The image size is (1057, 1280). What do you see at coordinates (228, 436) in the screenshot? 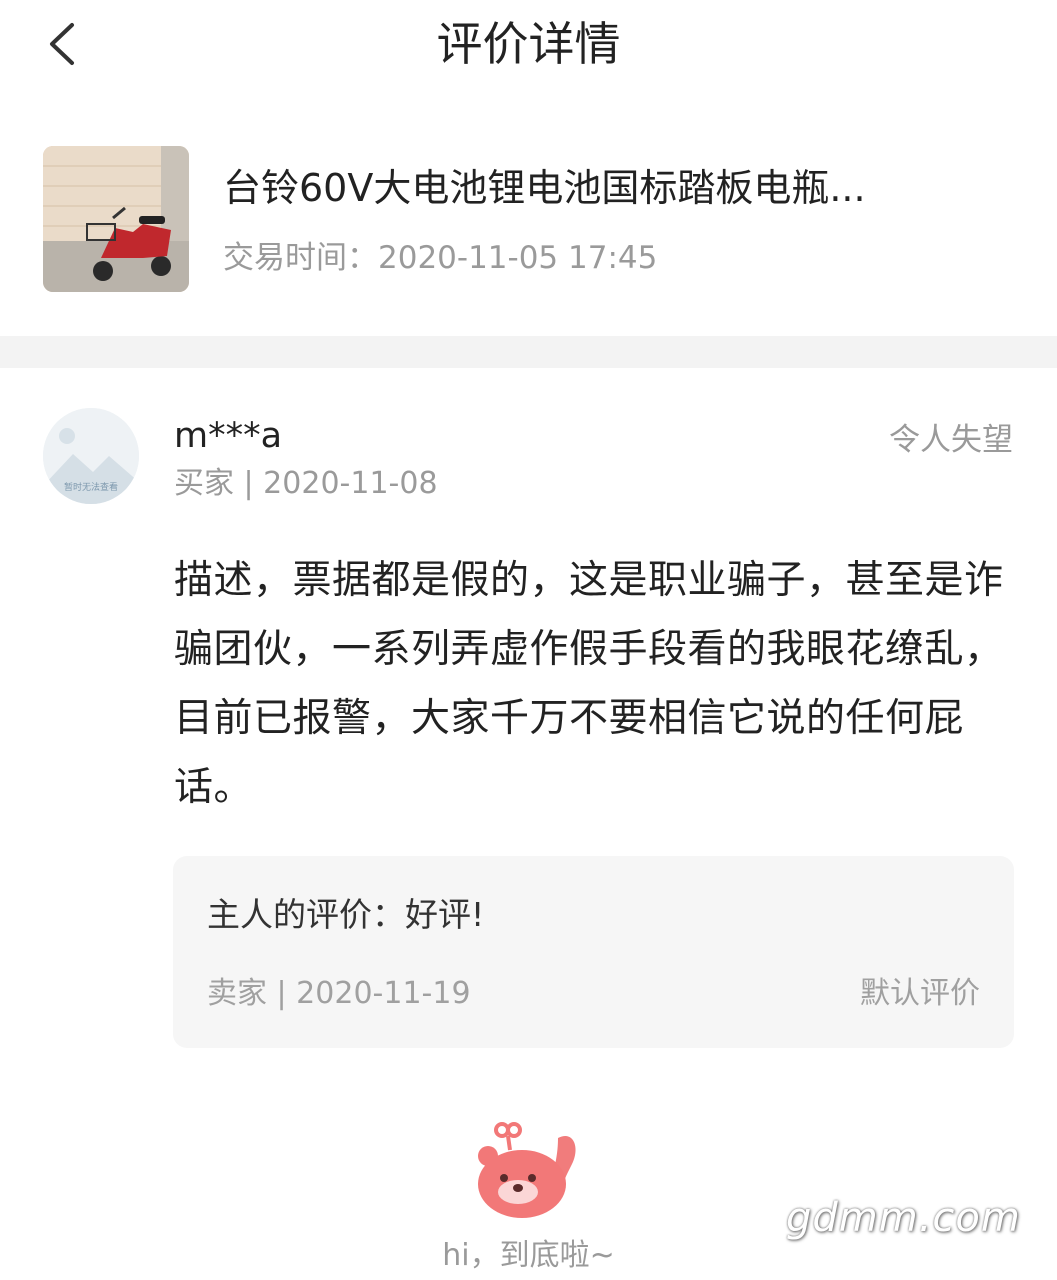
I see `reviewer-name: m***a` at bounding box center [228, 436].